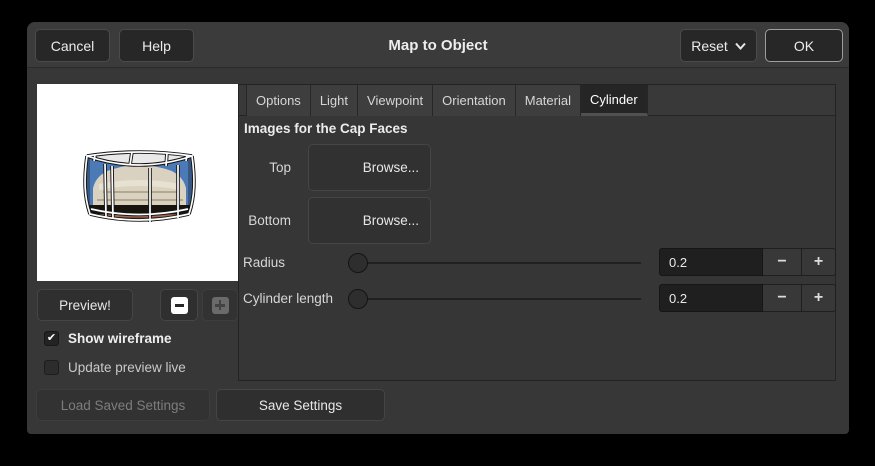  Describe the element at coordinates (300, 405) in the screenshot. I see `save-settings-button: Save Settings` at that location.